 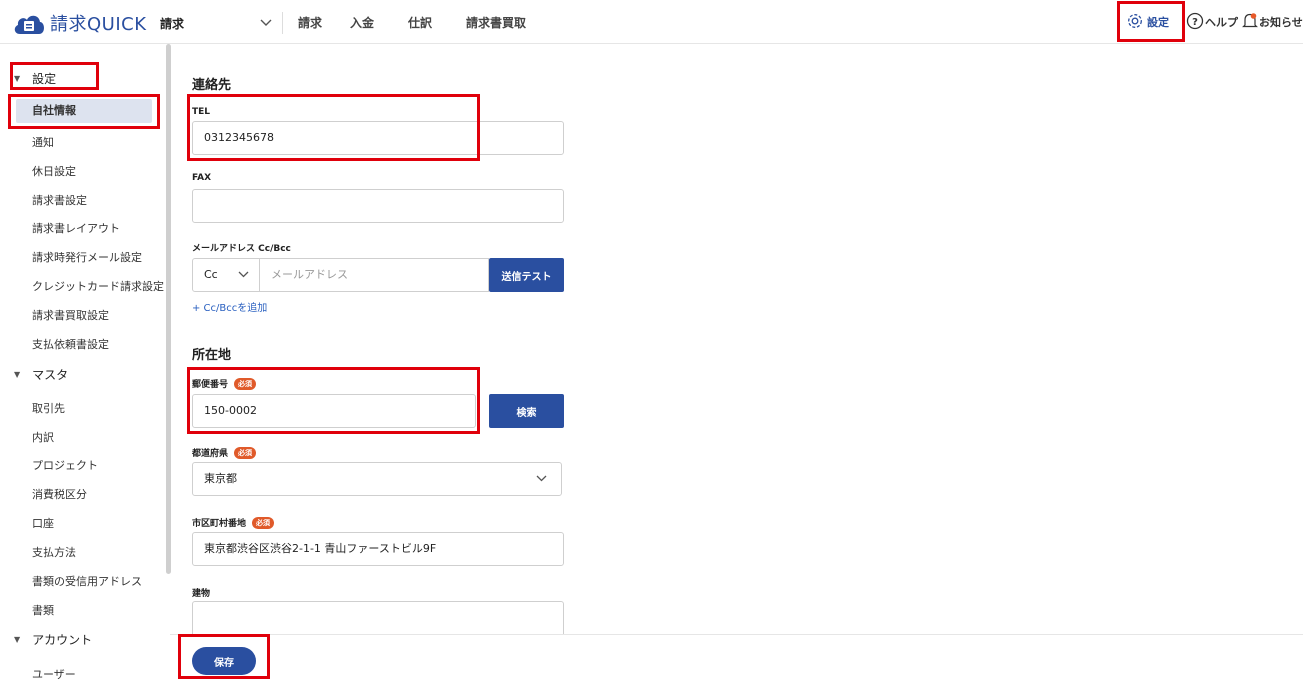 What do you see at coordinates (736, 656) in the screenshot?
I see `form-footer: 保存` at bounding box center [736, 656].